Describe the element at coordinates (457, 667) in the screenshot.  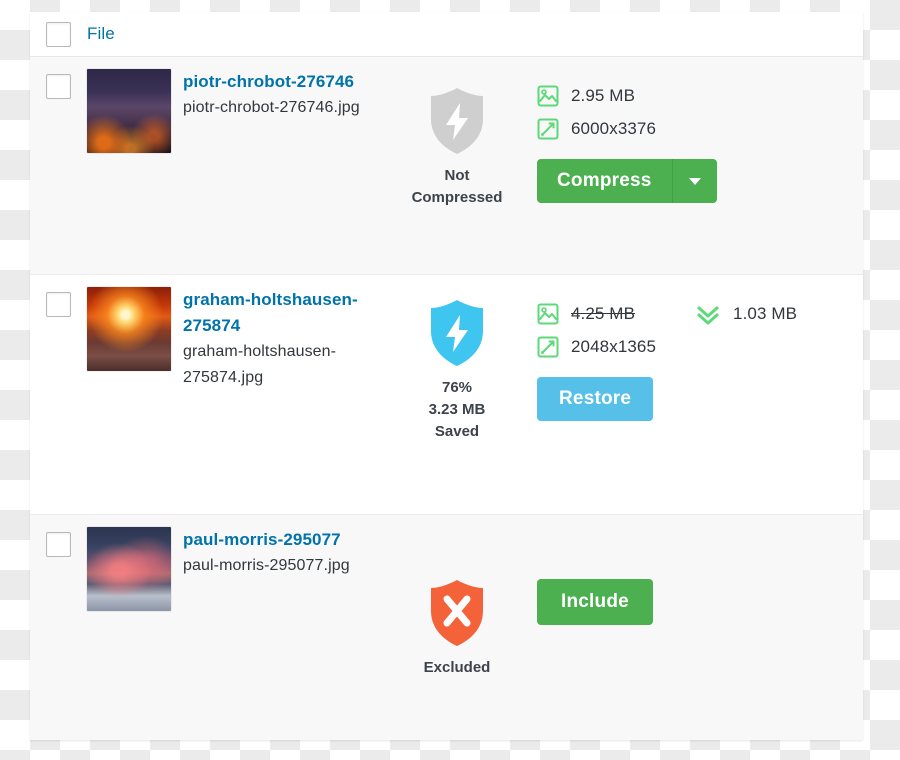
I see `status-line: Excluded` at that location.